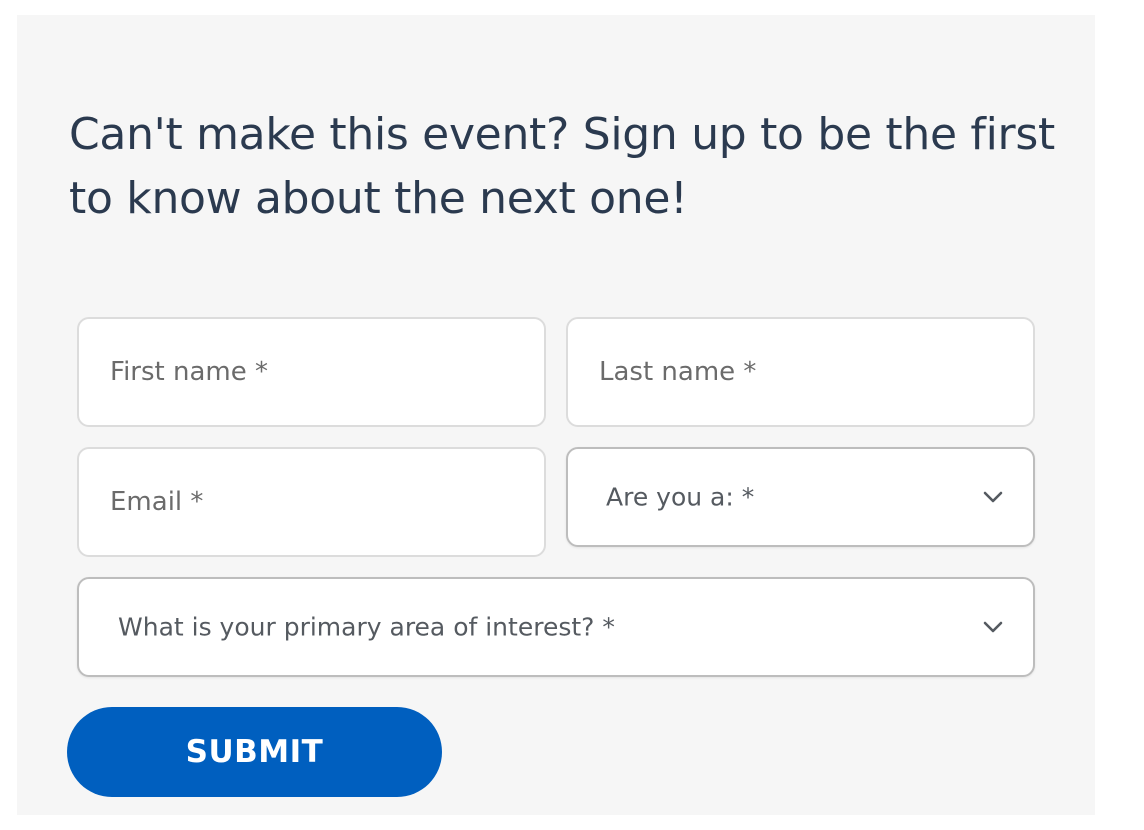  I want to click on last-name-field, so click(800, 372).